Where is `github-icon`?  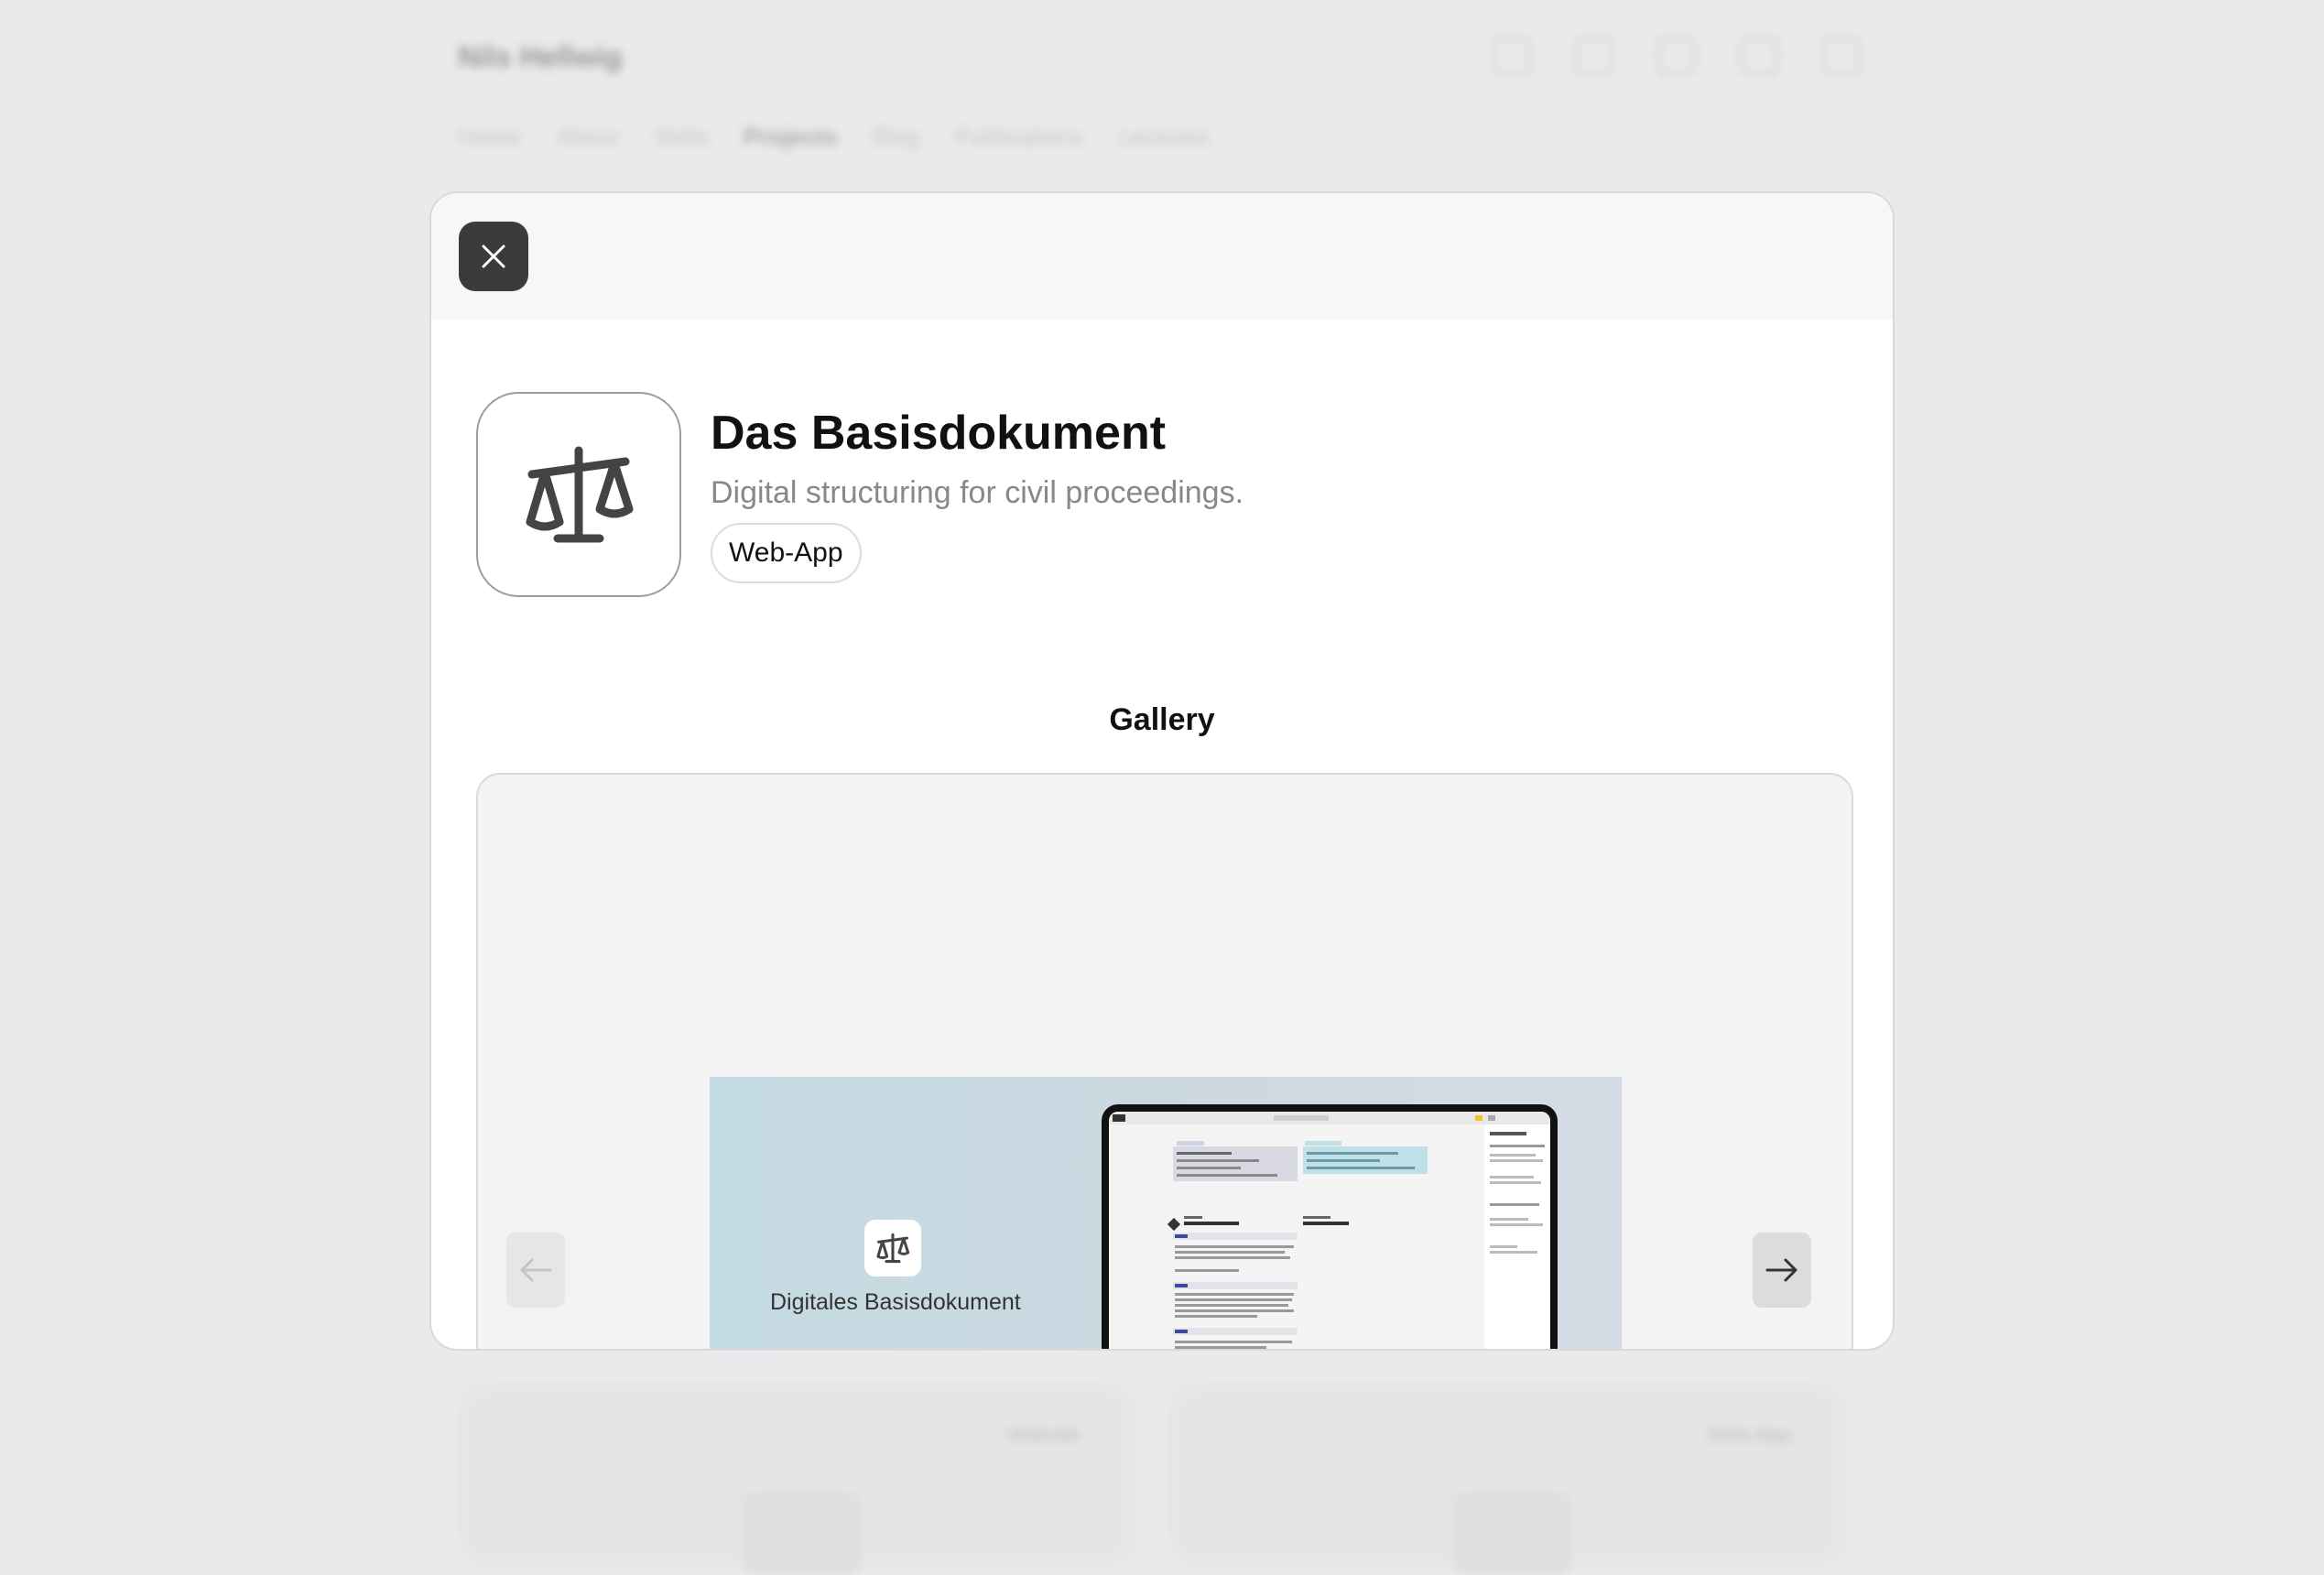
github-icon is located at coordinates (1512, 56).